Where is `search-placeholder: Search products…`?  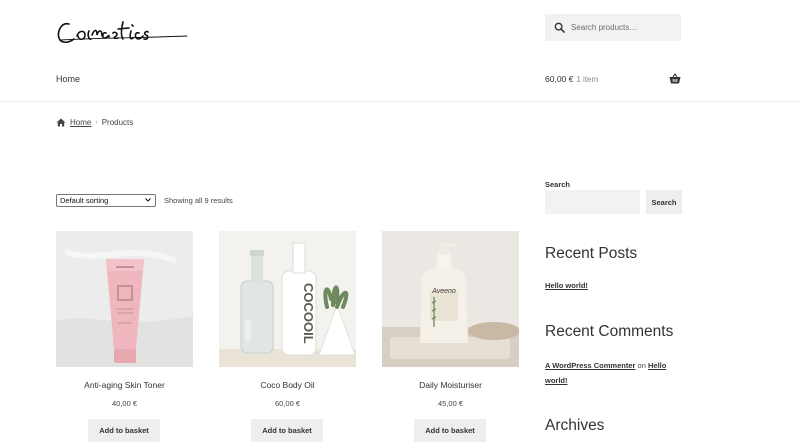
search-placeholder: Search products… is located at coordinates (604, 27).